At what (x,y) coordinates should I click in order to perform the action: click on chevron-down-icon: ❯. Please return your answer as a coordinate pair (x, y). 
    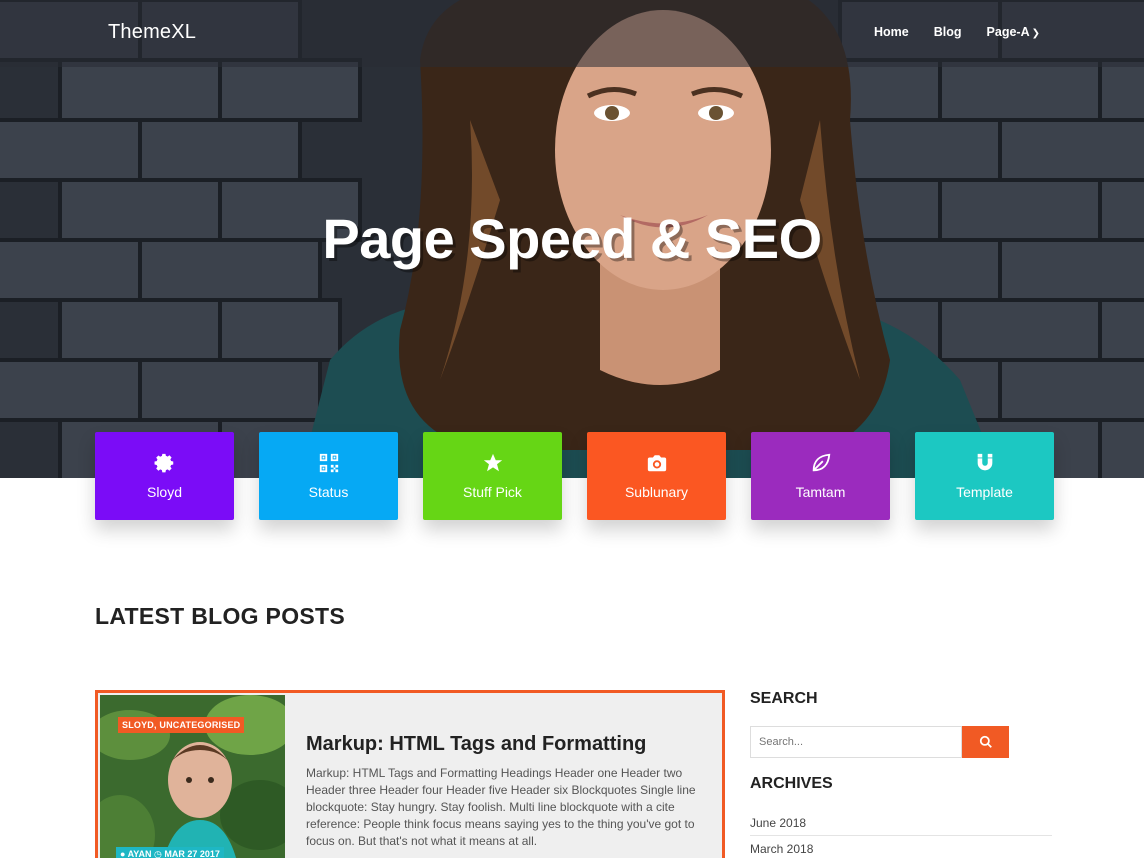
    Looking at the image, I should click on (1035, 33).